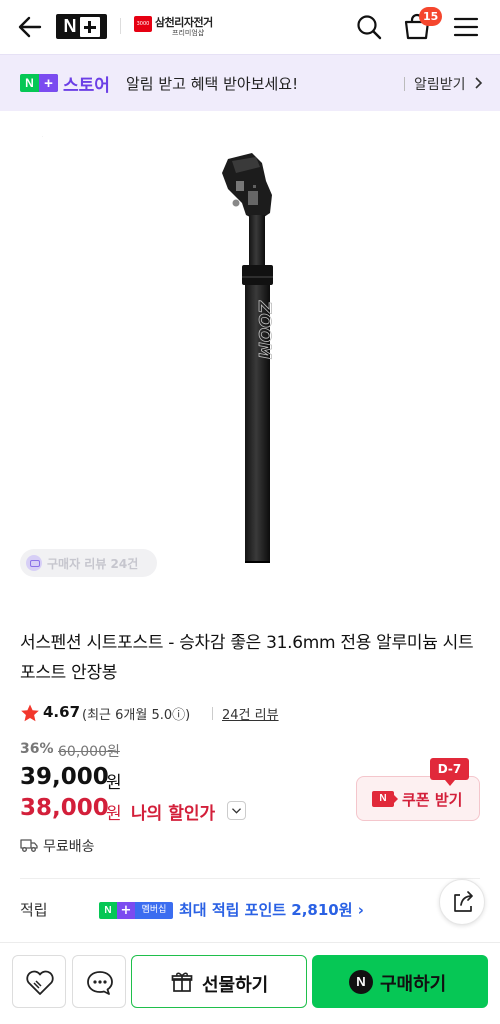 This screenshot has width=500, height=1024. What do you see at coordinates (236, 810) in the screenshot?
I see `chevron-down-icon` at bounding box center [236, 810].